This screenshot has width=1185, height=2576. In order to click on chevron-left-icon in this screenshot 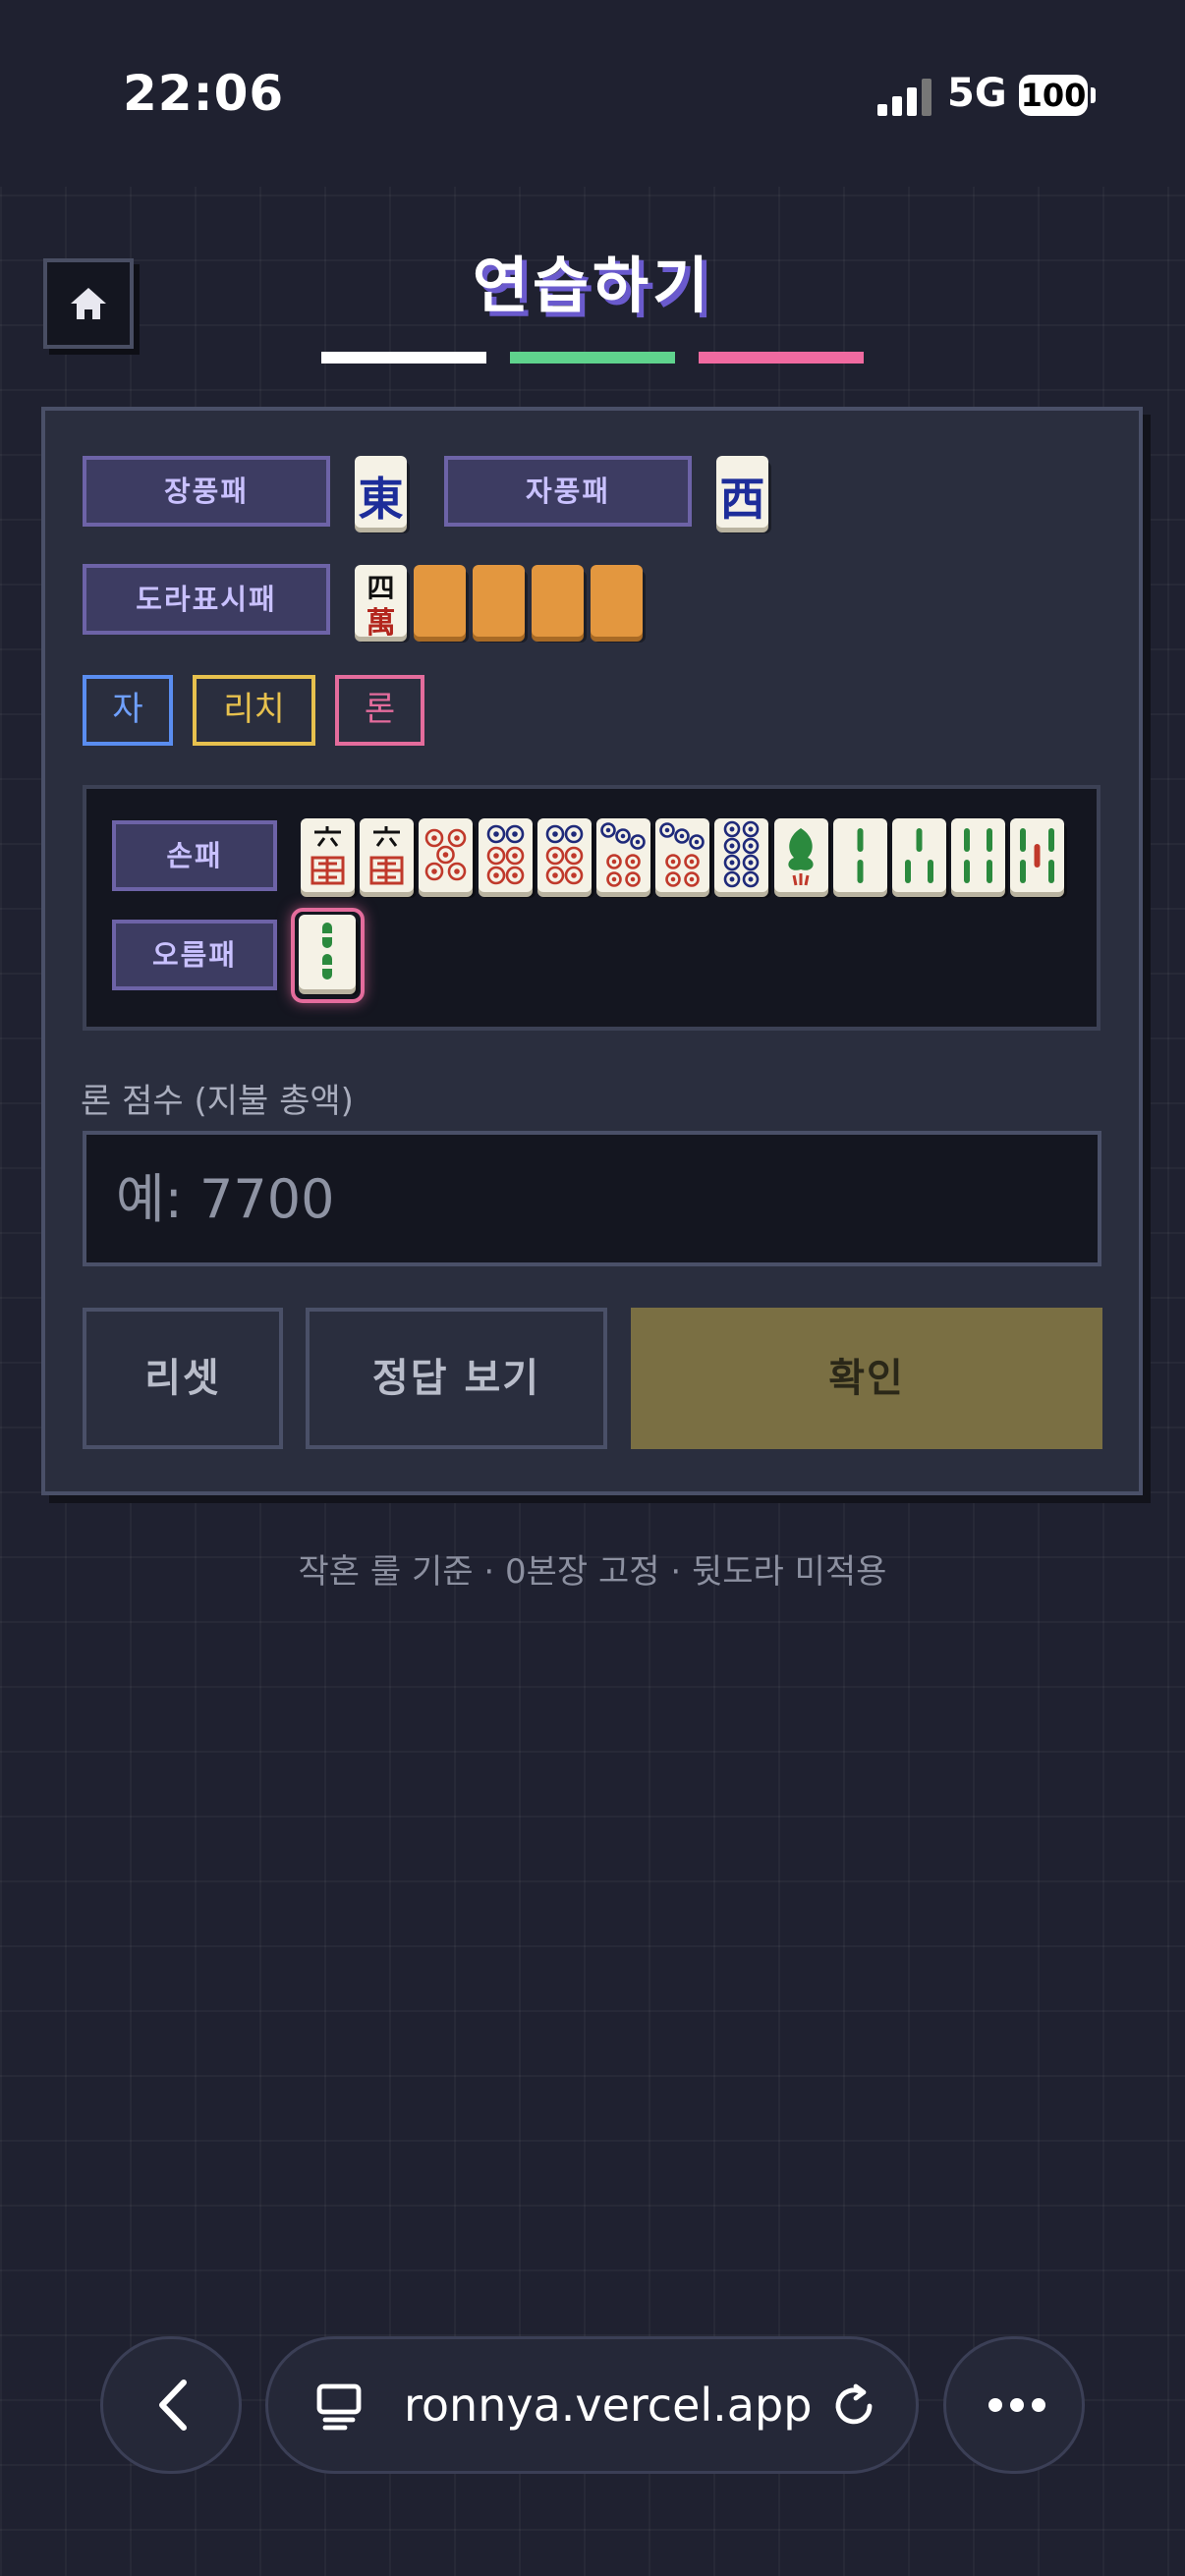, I will do `click(173, 2405)`.